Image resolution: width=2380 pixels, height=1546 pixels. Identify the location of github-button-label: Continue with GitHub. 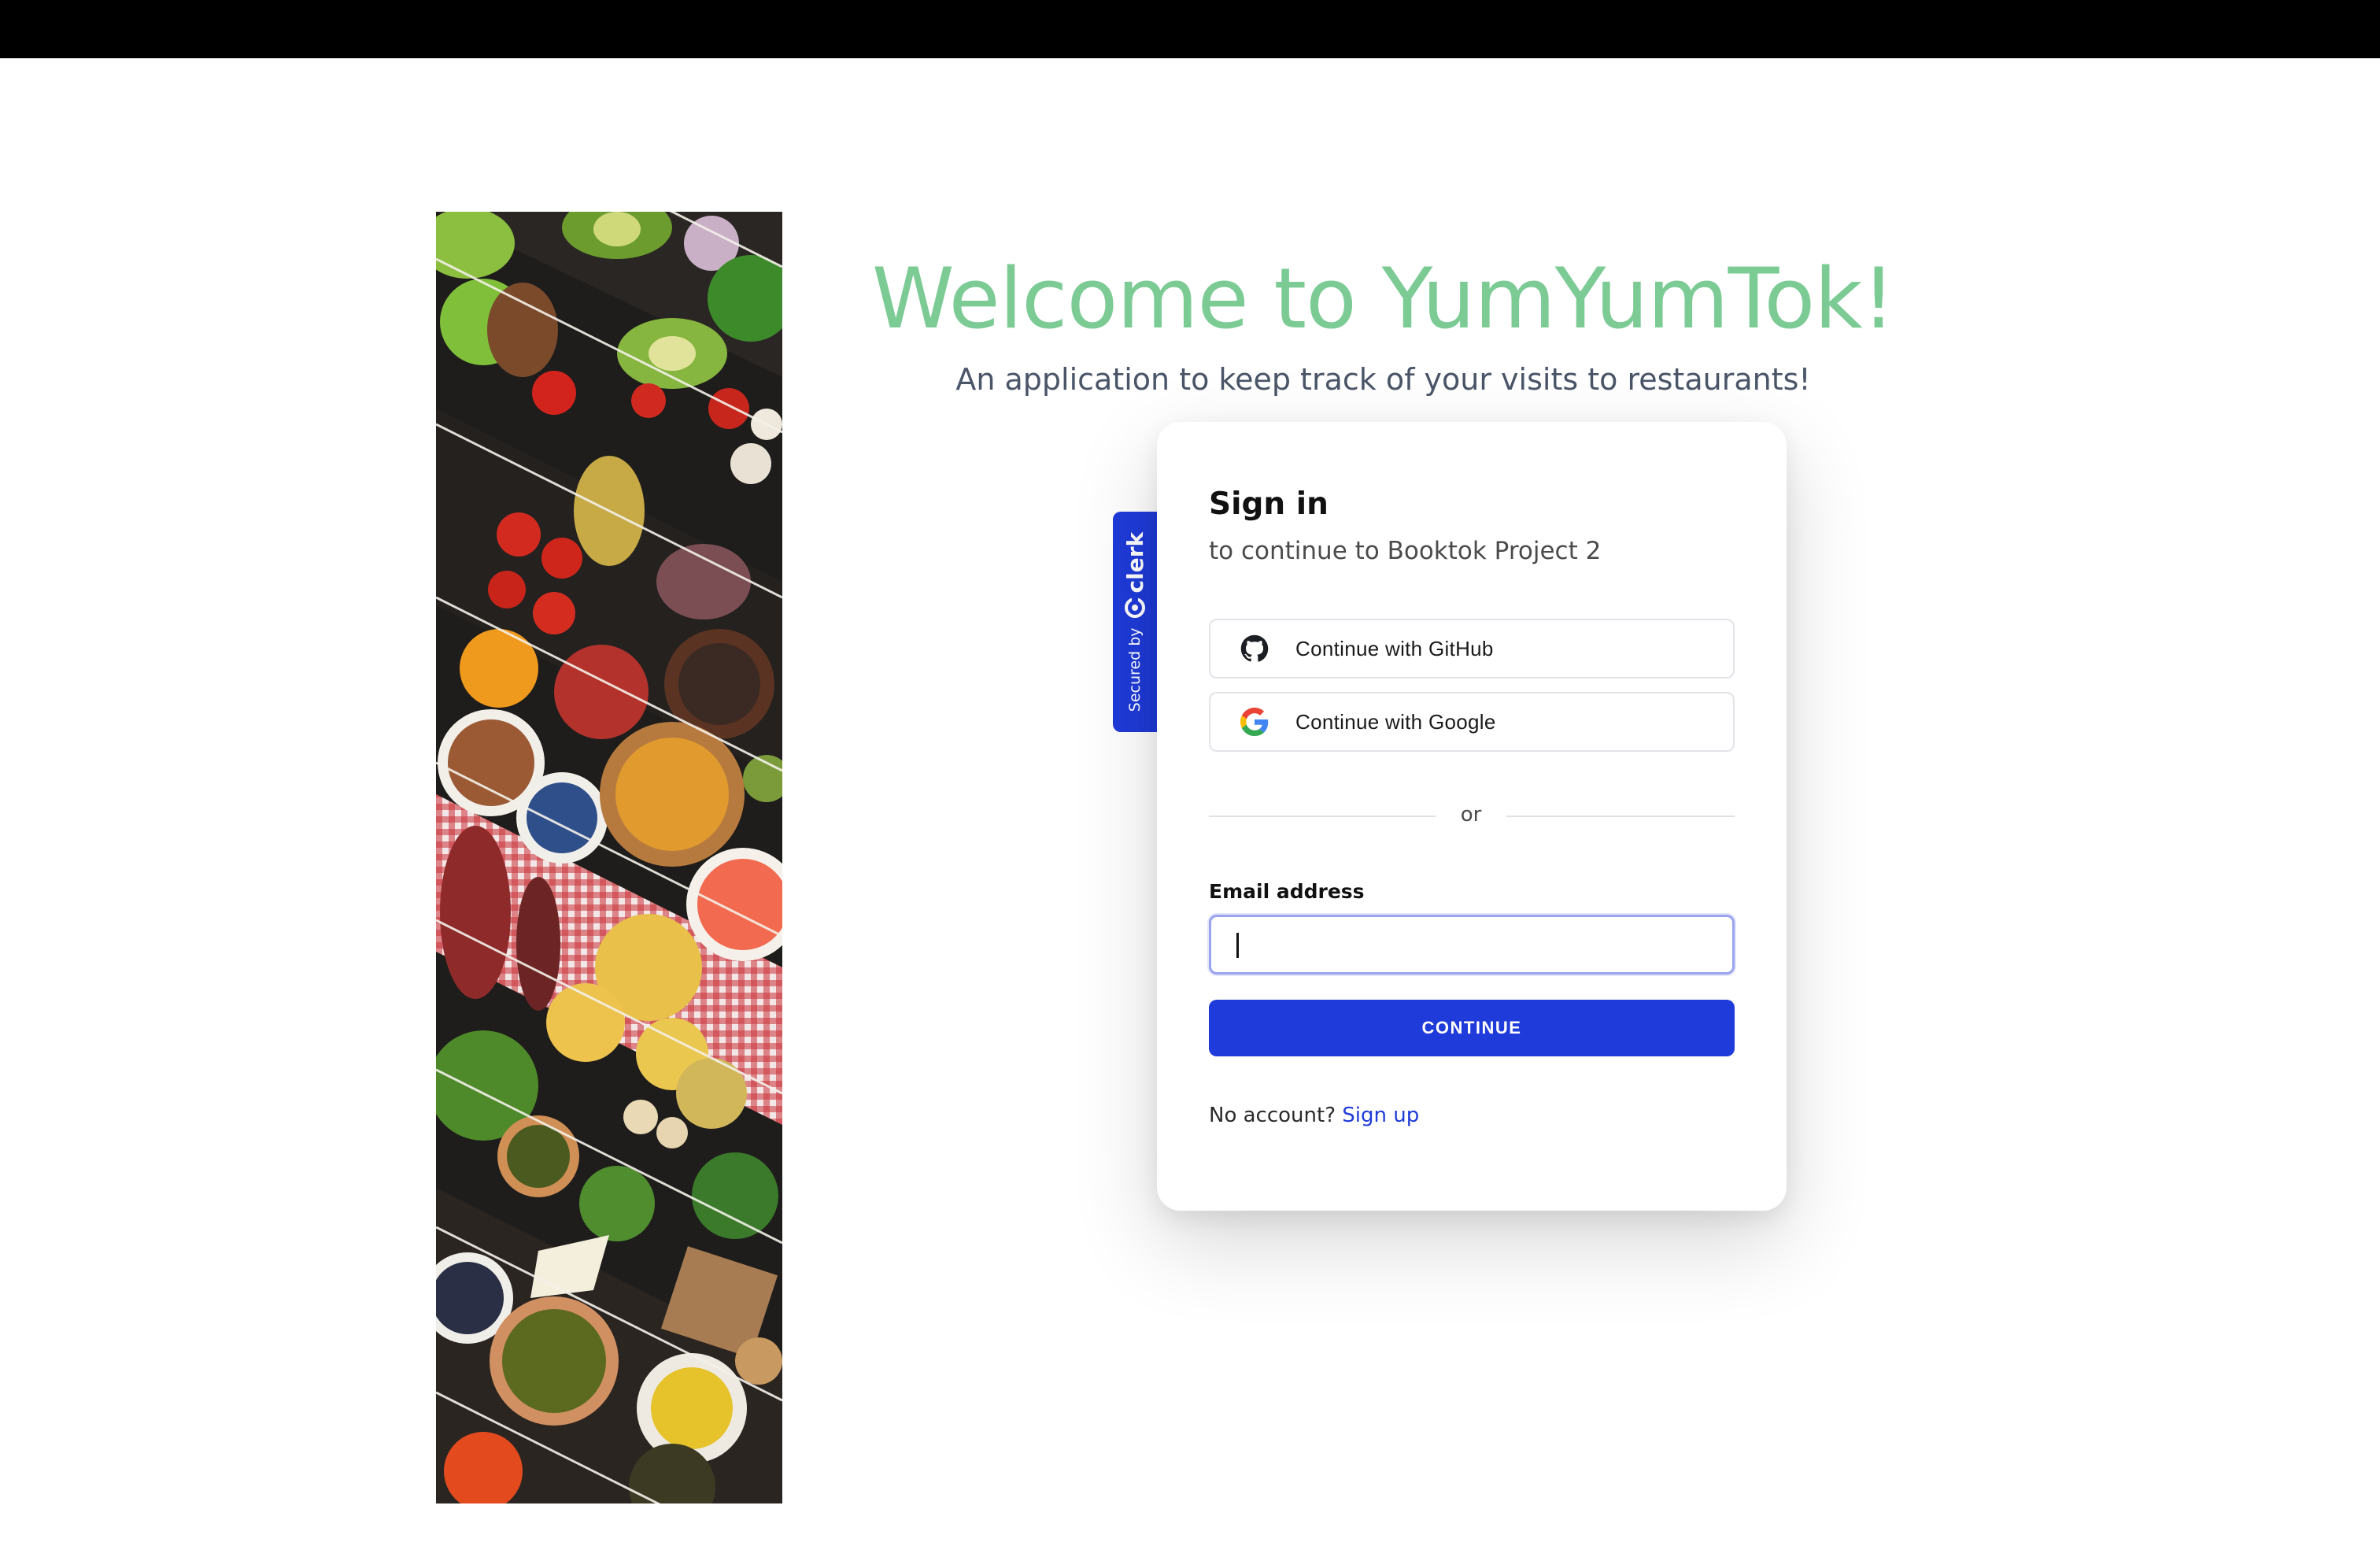
(1394, 648).